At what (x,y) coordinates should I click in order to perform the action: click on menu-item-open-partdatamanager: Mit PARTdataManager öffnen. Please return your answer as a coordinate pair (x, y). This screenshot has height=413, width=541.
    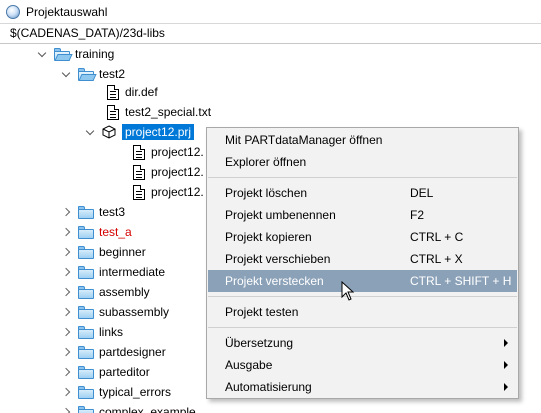
    Looking at the image, I should click on (362, 140).